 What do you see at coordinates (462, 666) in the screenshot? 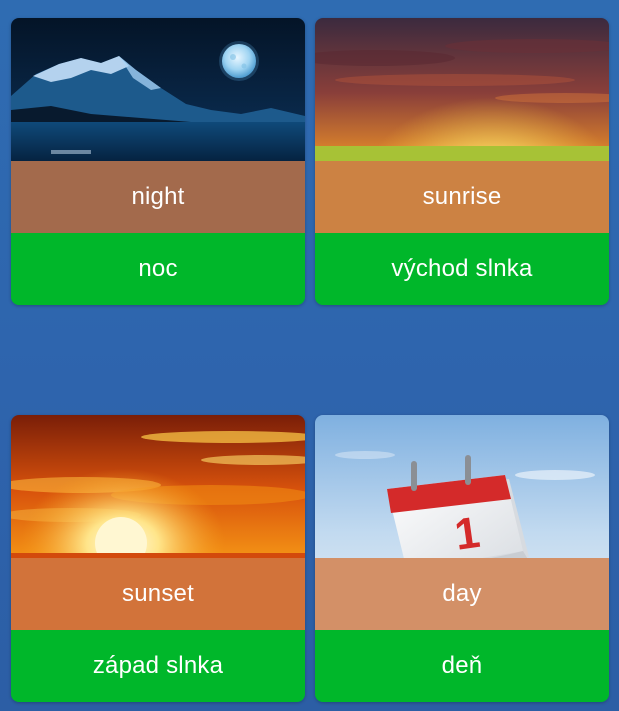
I see `translation-label: deň` at bounding box center [462, 666].